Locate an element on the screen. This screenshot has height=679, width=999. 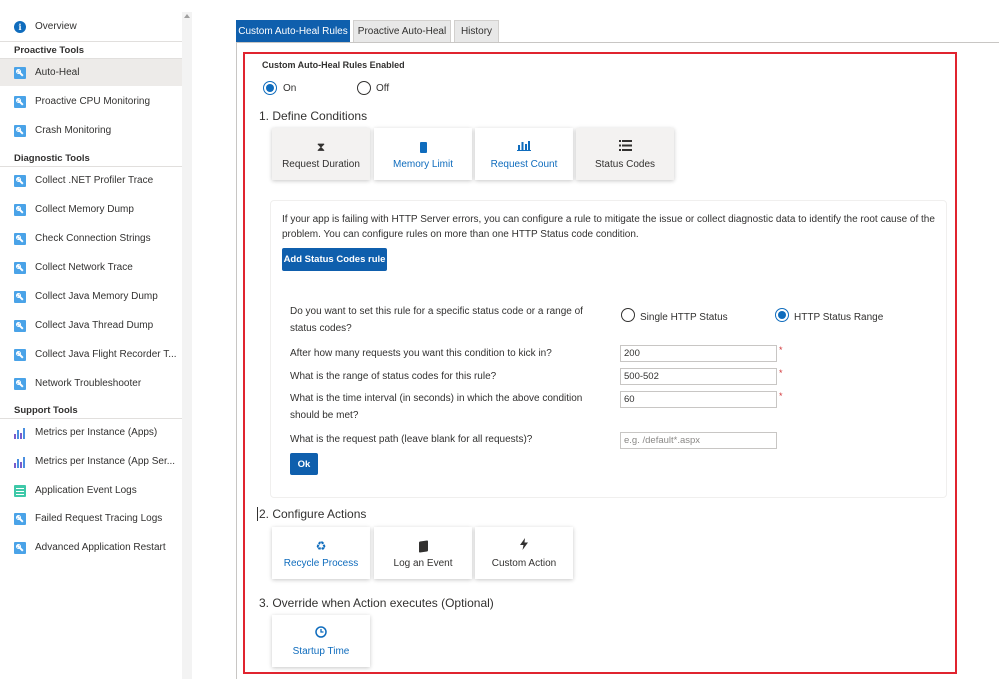
sidebar-item-label: Application Event Logs is located at coordinates (86, 490).